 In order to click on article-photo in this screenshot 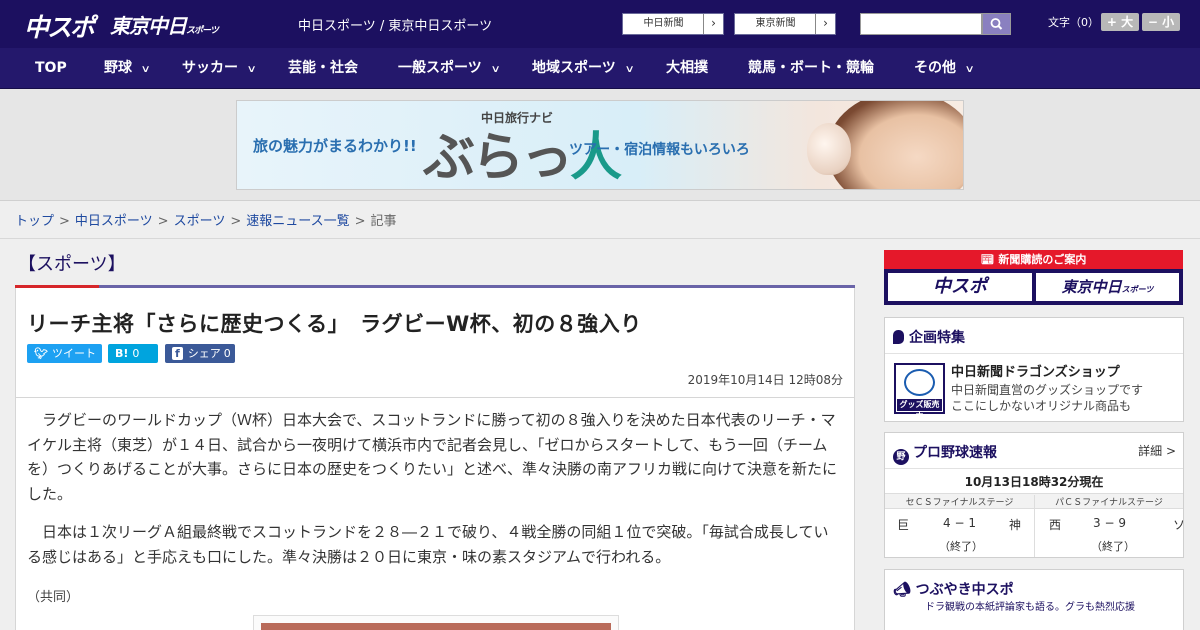, I will do `click(436, 622)`.